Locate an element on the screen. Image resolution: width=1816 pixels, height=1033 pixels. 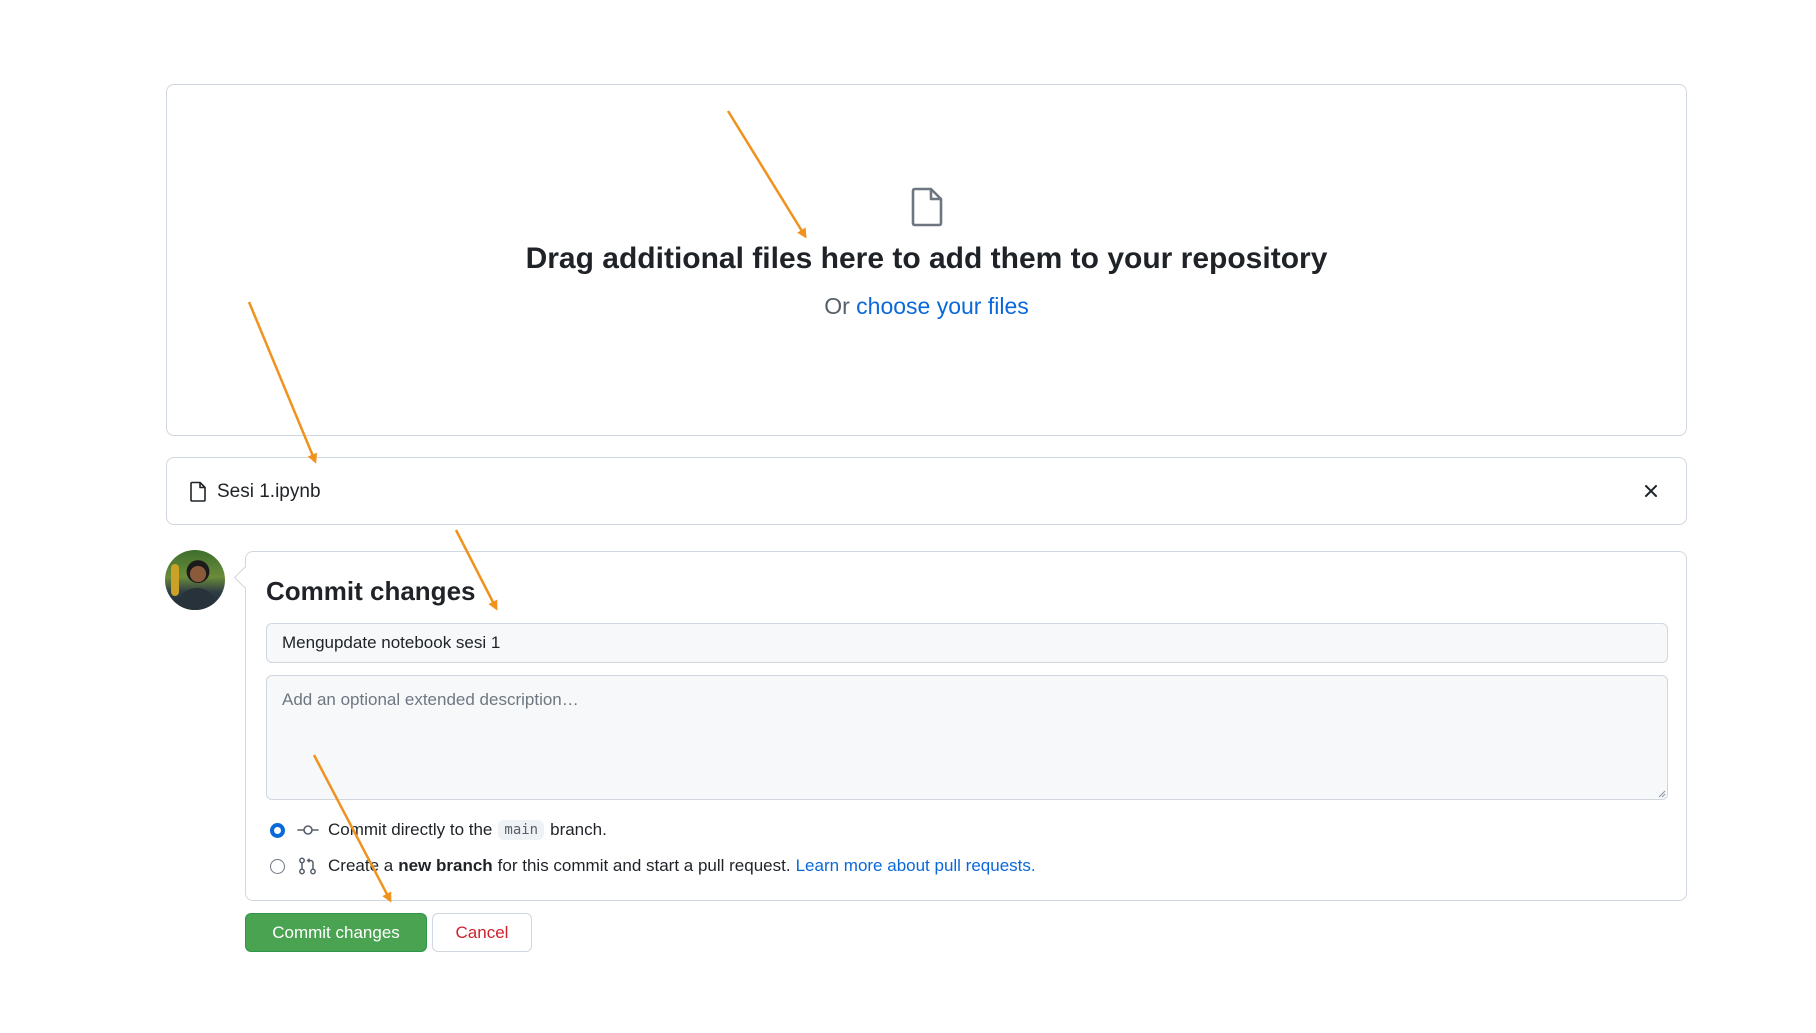
uploaded-file-name: Sesi 1.ipynb is located at coordinates (269, 491).